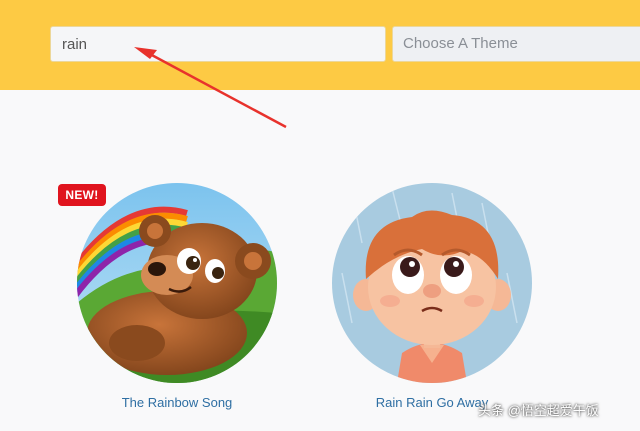  Describe the element at coordinates (218, 44) in the screenshot. I see `search-input` at that location.